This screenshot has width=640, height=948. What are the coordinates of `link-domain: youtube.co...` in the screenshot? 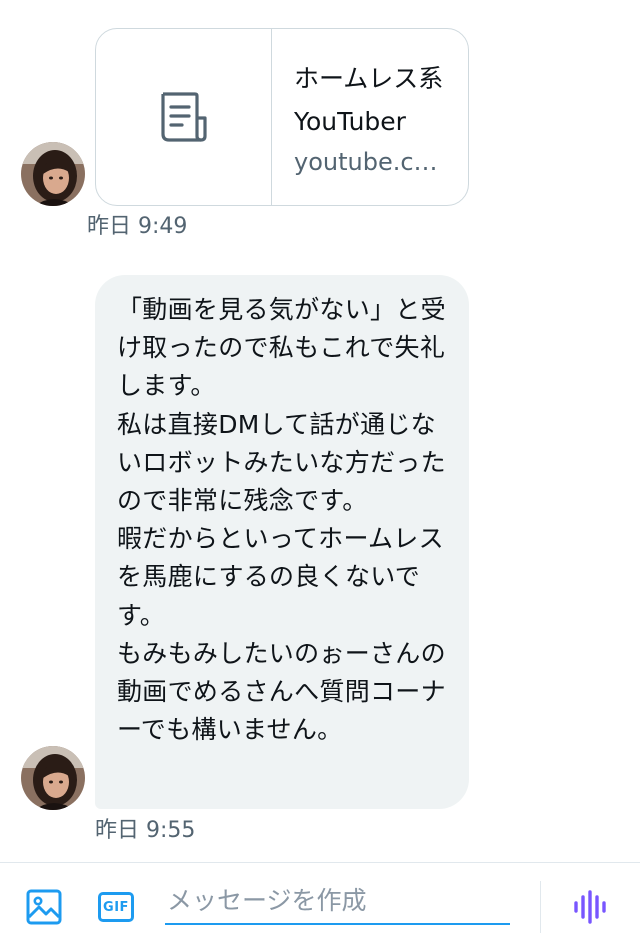 It's located at (370, 162).